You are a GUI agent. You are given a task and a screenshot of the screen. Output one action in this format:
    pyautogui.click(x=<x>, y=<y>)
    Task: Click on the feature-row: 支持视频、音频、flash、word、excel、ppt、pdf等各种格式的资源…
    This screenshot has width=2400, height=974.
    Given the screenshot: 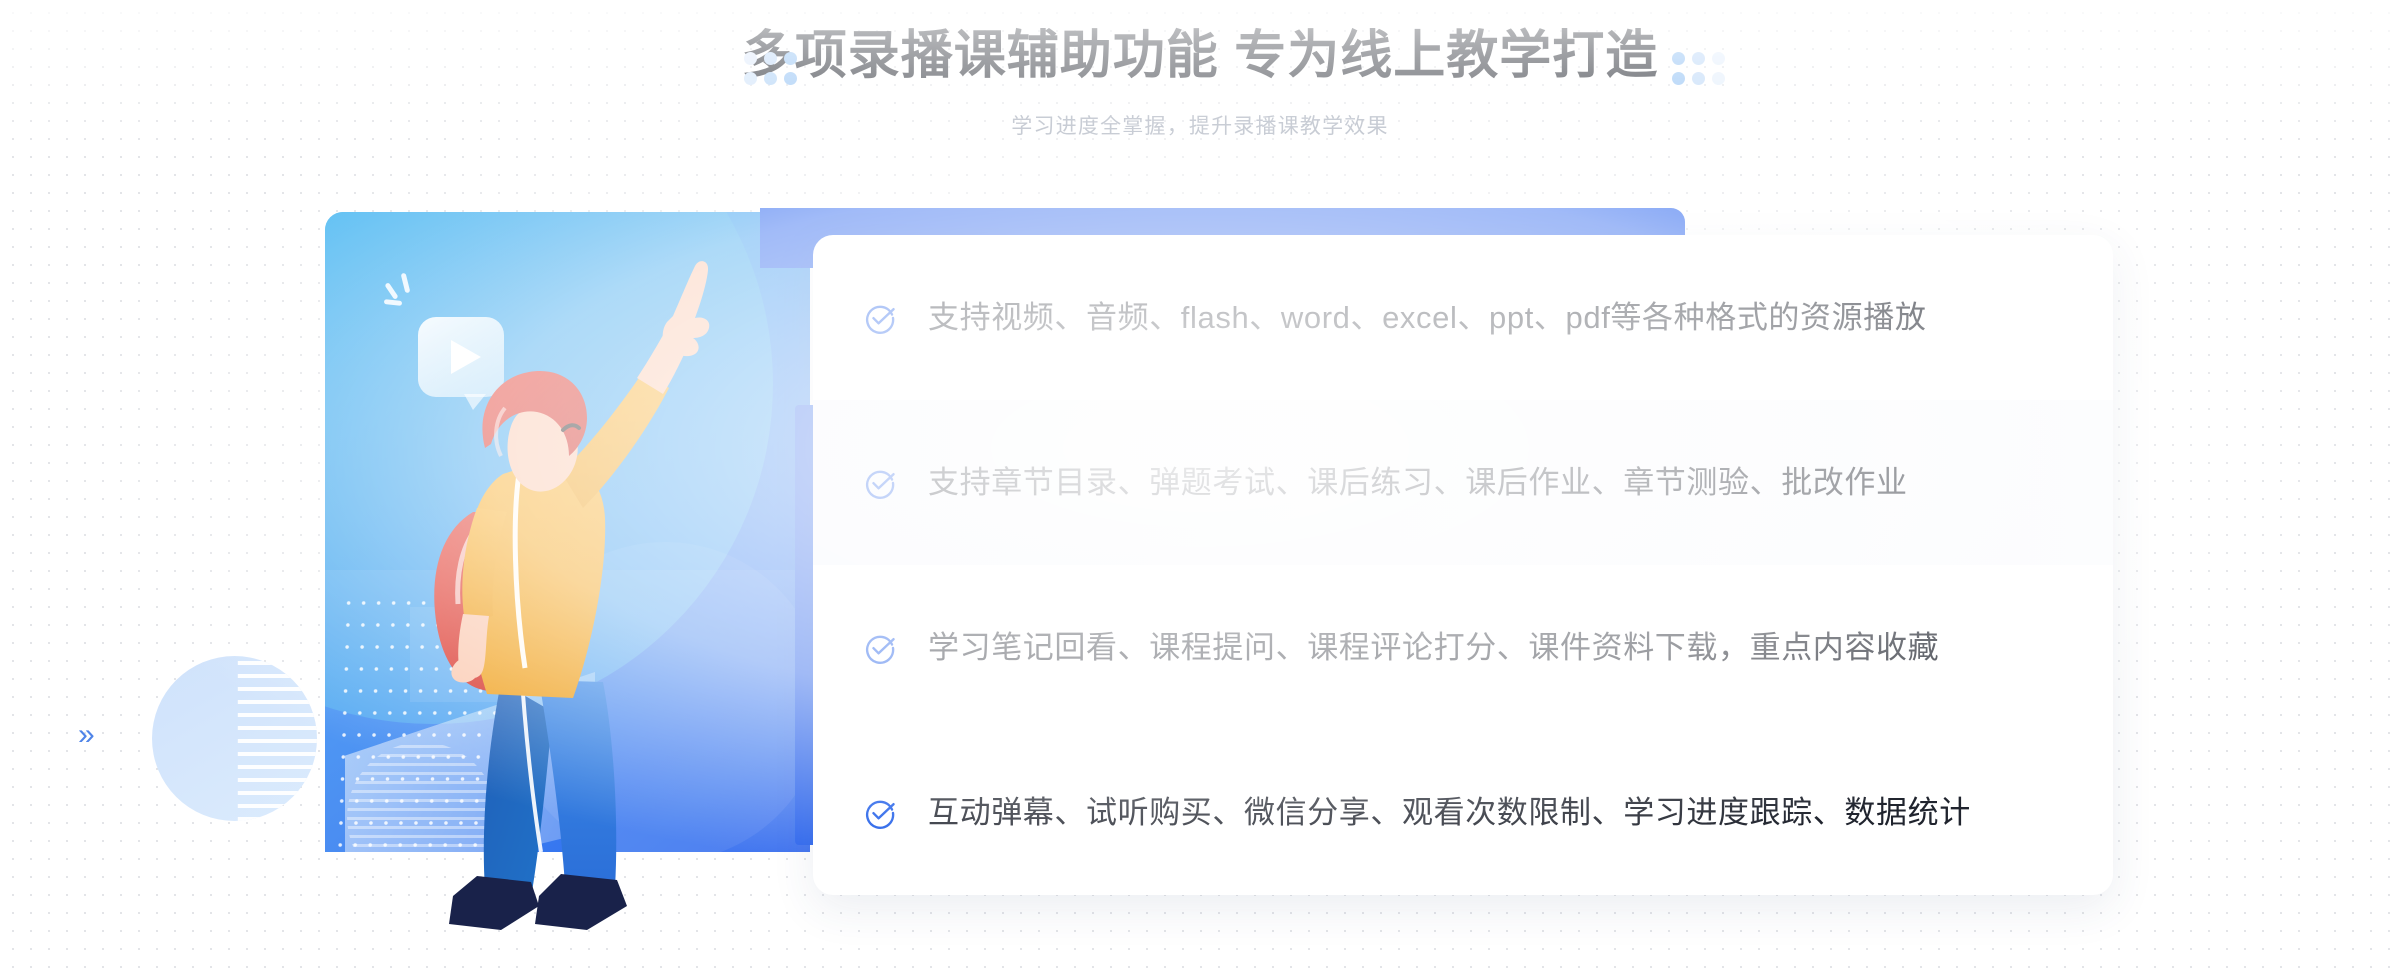 What is the action you would take?
    pyautogui.click(x=1463, y=317)
    